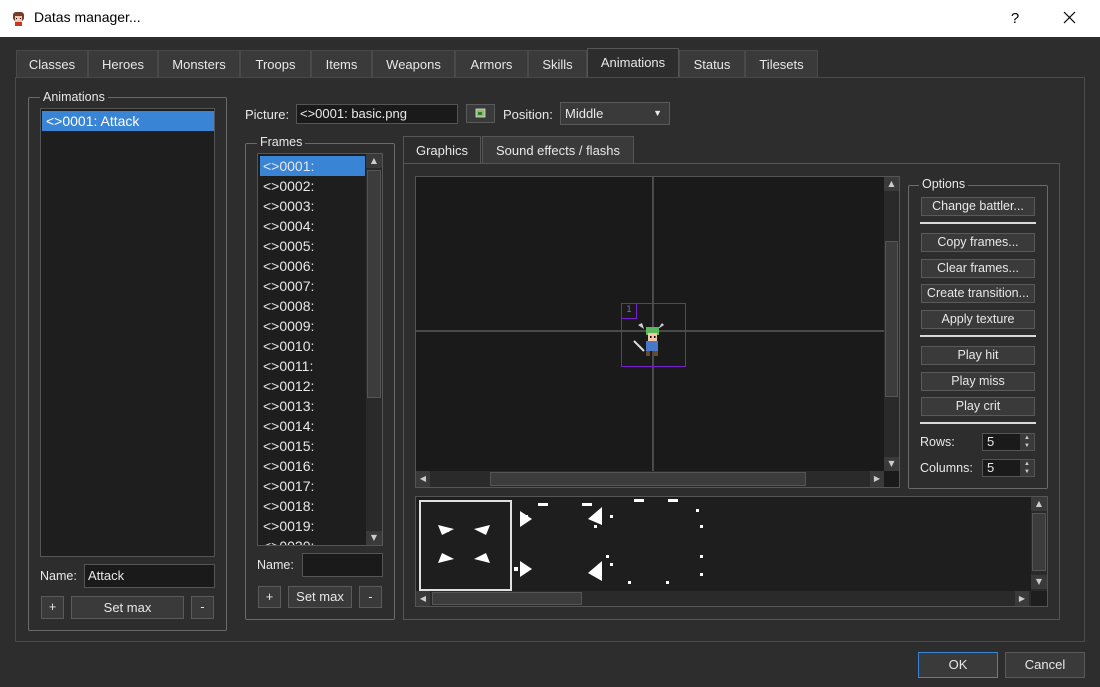  What do you see at coordinates (442, 150) in the screenshot?
I see `tab-graphics: Graphics` at bounding box center [442, 150].